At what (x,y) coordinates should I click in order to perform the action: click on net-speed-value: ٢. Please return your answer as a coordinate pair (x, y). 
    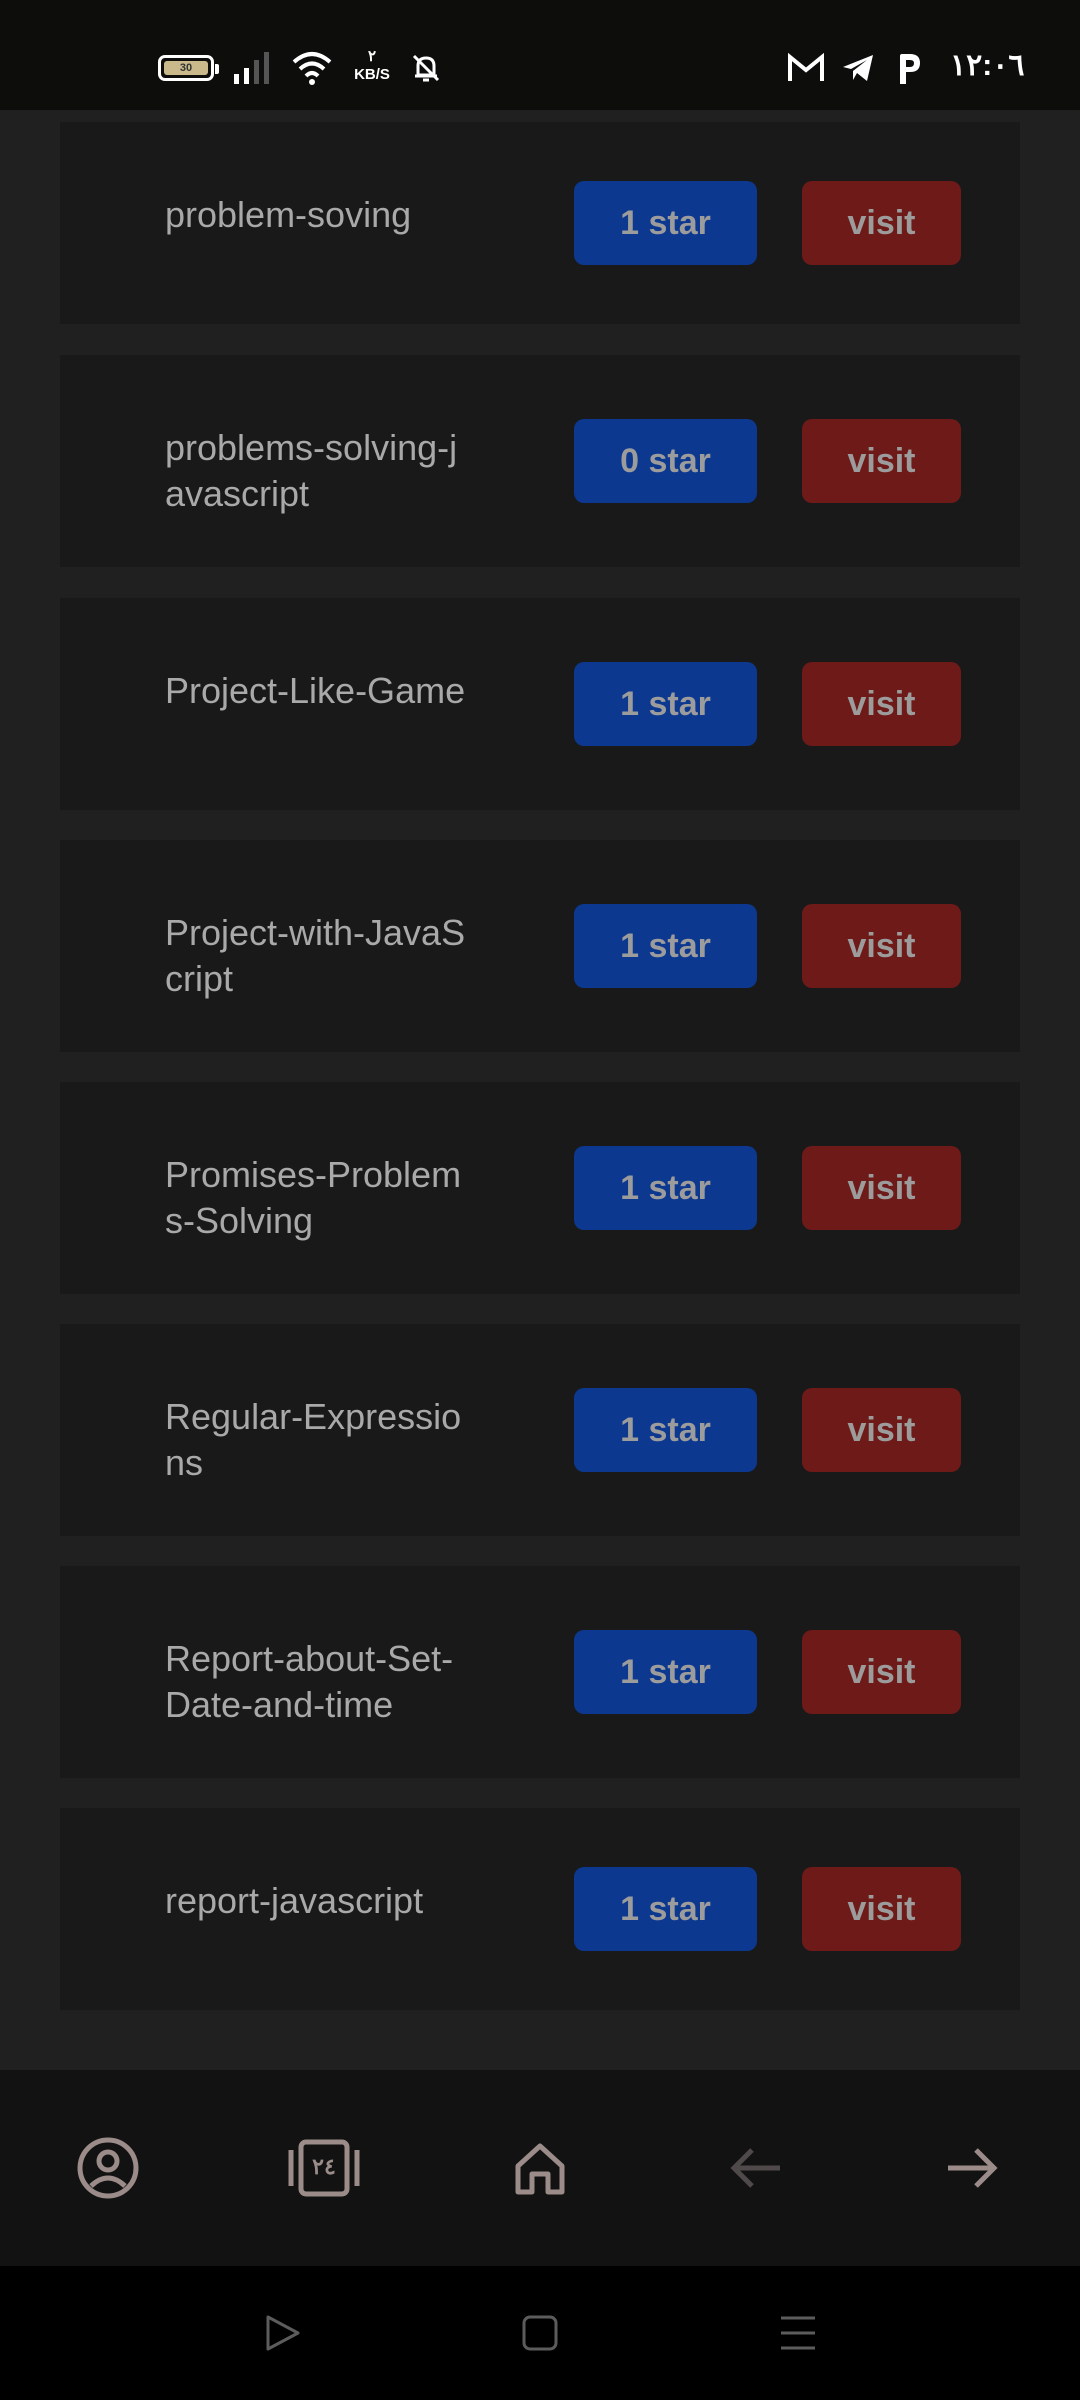
    Looking at the image, I should click on (372, 56).